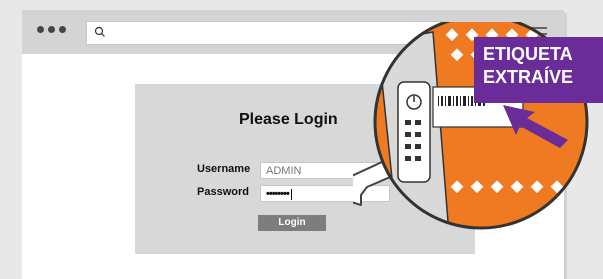 This screenshot has width=603, height=279. Describe the element at coordinates (528, 54) in the screenshot. I see `callout-line-1: ETIQUETA` at that location.